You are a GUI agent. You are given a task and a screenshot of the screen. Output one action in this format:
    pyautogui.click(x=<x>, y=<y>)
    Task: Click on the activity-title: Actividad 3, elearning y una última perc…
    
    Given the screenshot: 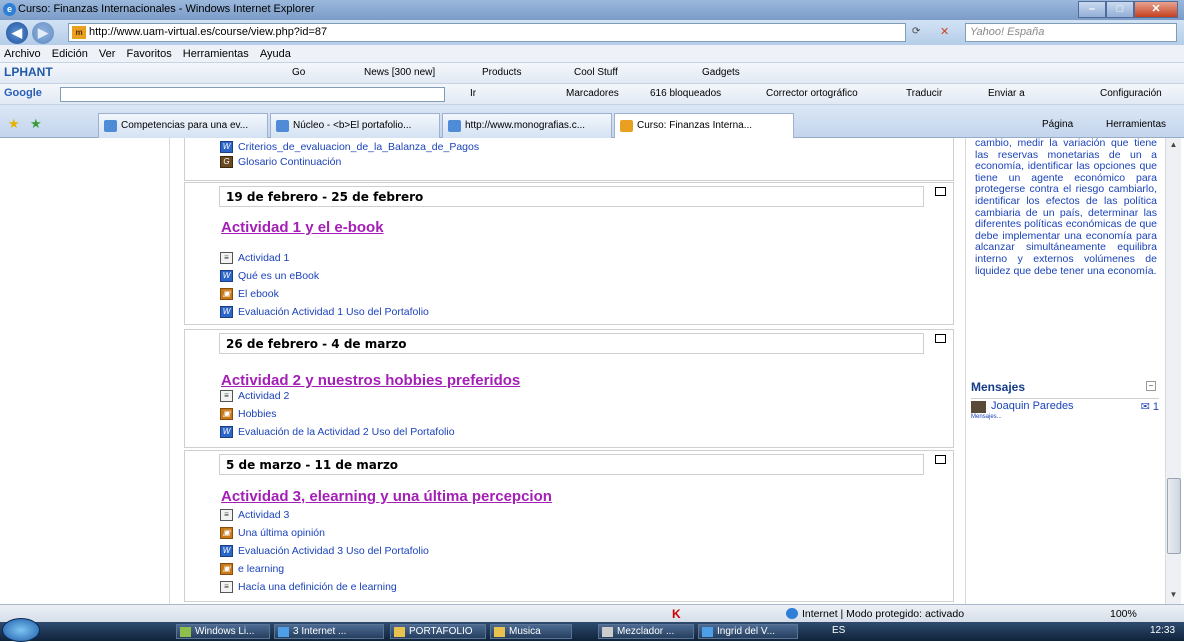 What is the action you would take?
    pyautogui.click(x=386, y=496)
    